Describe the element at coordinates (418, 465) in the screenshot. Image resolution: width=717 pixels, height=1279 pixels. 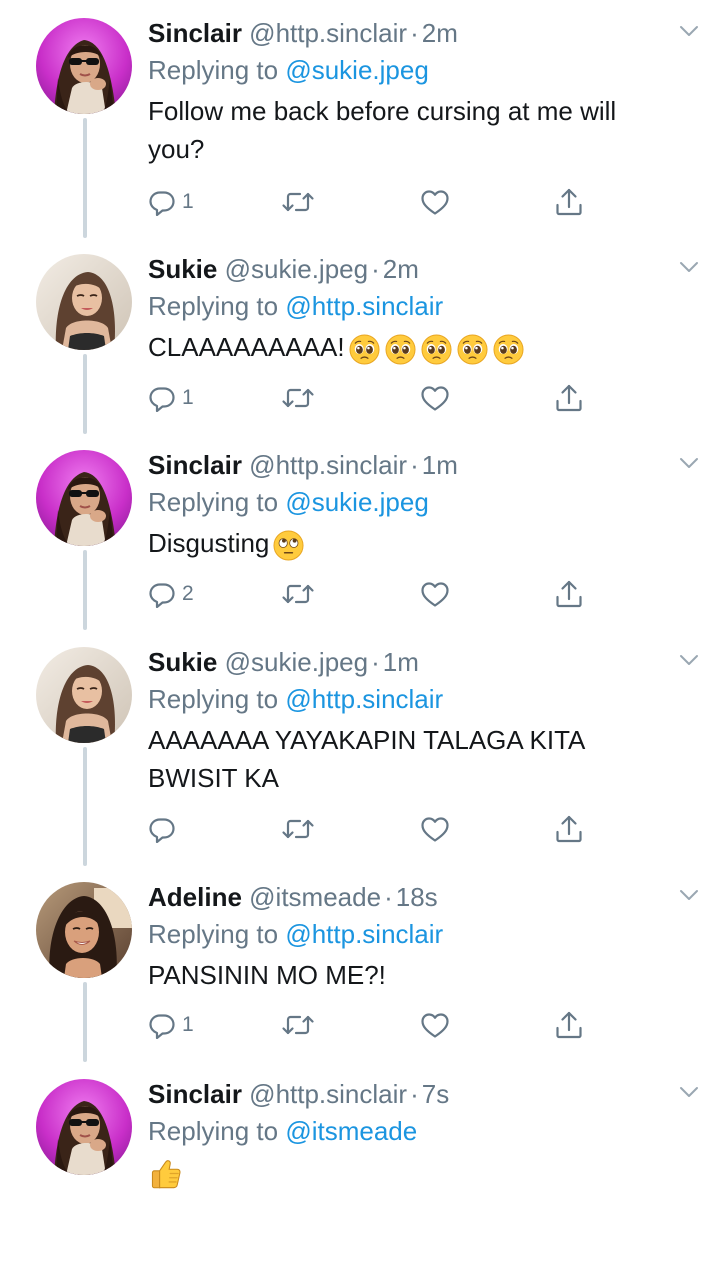
I see `tweet-header: Sinclair @http.sinclair · 1m` at that location.